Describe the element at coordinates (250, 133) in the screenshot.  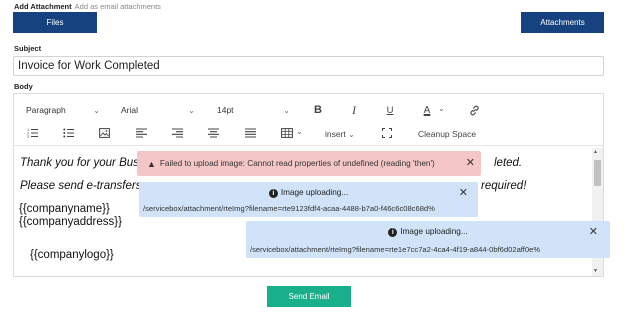
I see `align-justify-icon` at that location.